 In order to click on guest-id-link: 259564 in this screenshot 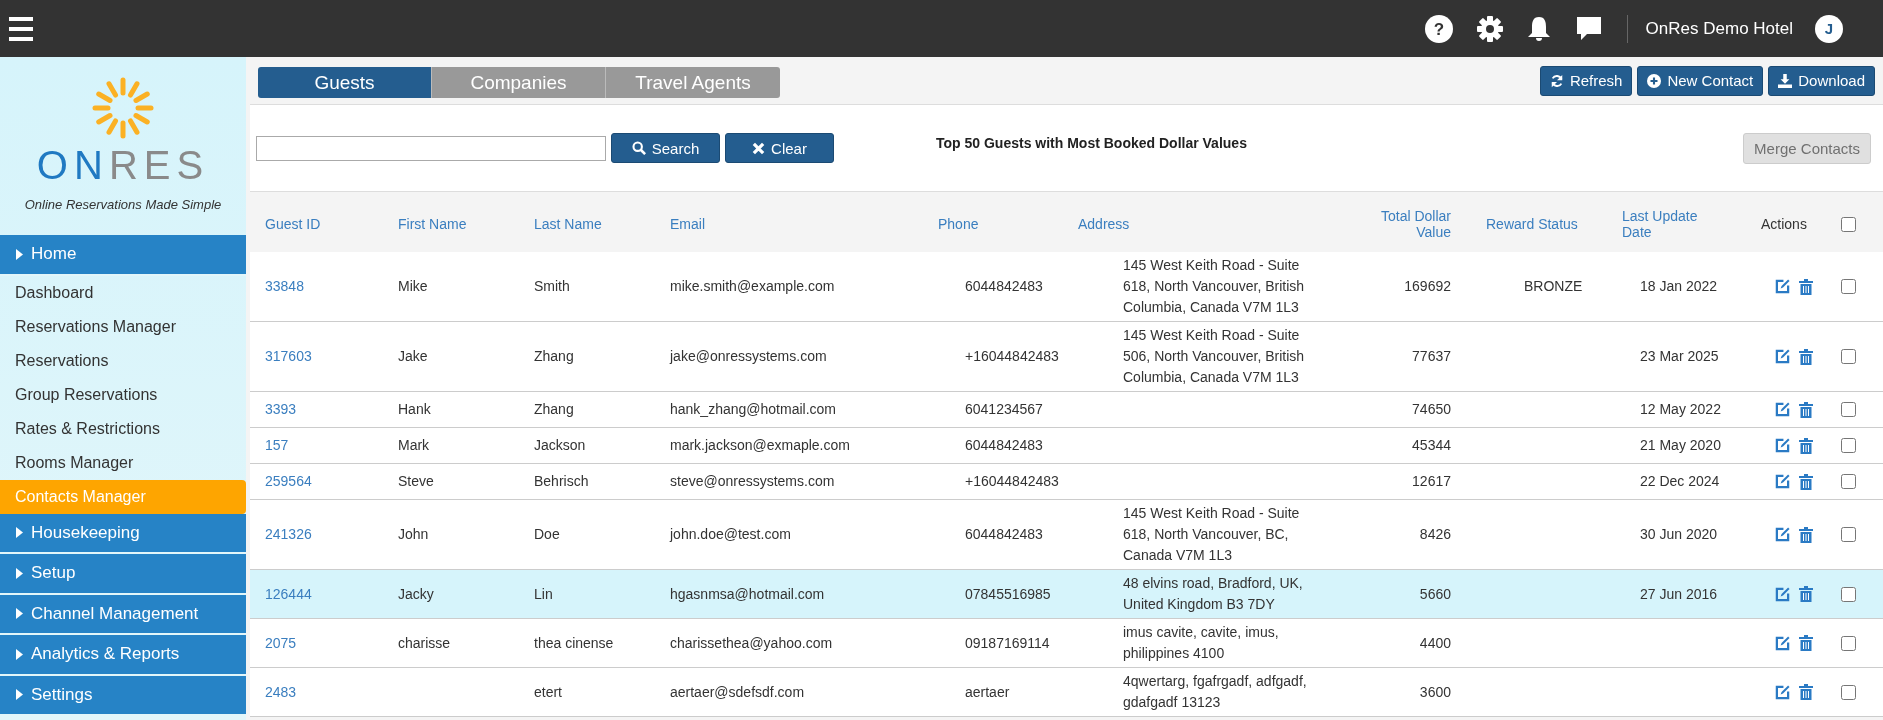, I will do `click(316, 482)`.